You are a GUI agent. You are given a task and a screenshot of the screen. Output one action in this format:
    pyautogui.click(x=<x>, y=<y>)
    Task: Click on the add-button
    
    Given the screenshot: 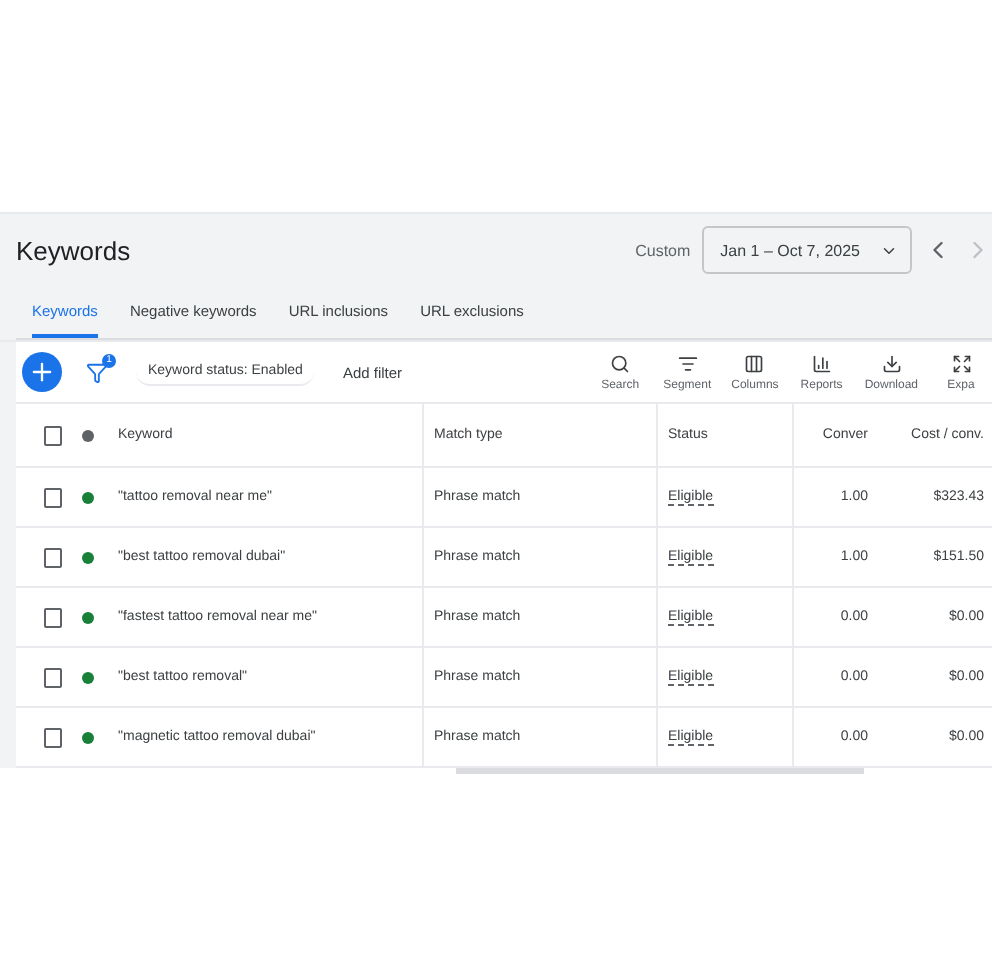 What is the action you would take?
    pyautogui.click(x=42, y=372)
    